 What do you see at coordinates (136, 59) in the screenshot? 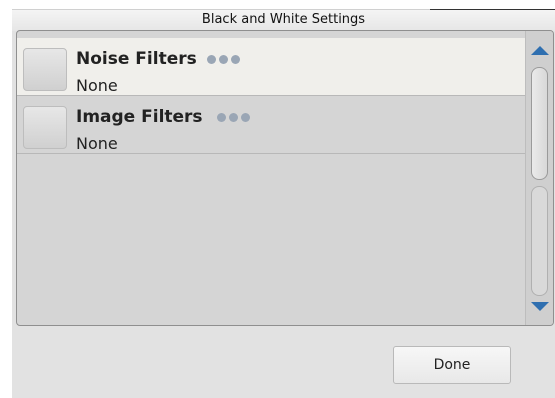
I see `item-label: Noise Filters` at bounding box center [136, 59].